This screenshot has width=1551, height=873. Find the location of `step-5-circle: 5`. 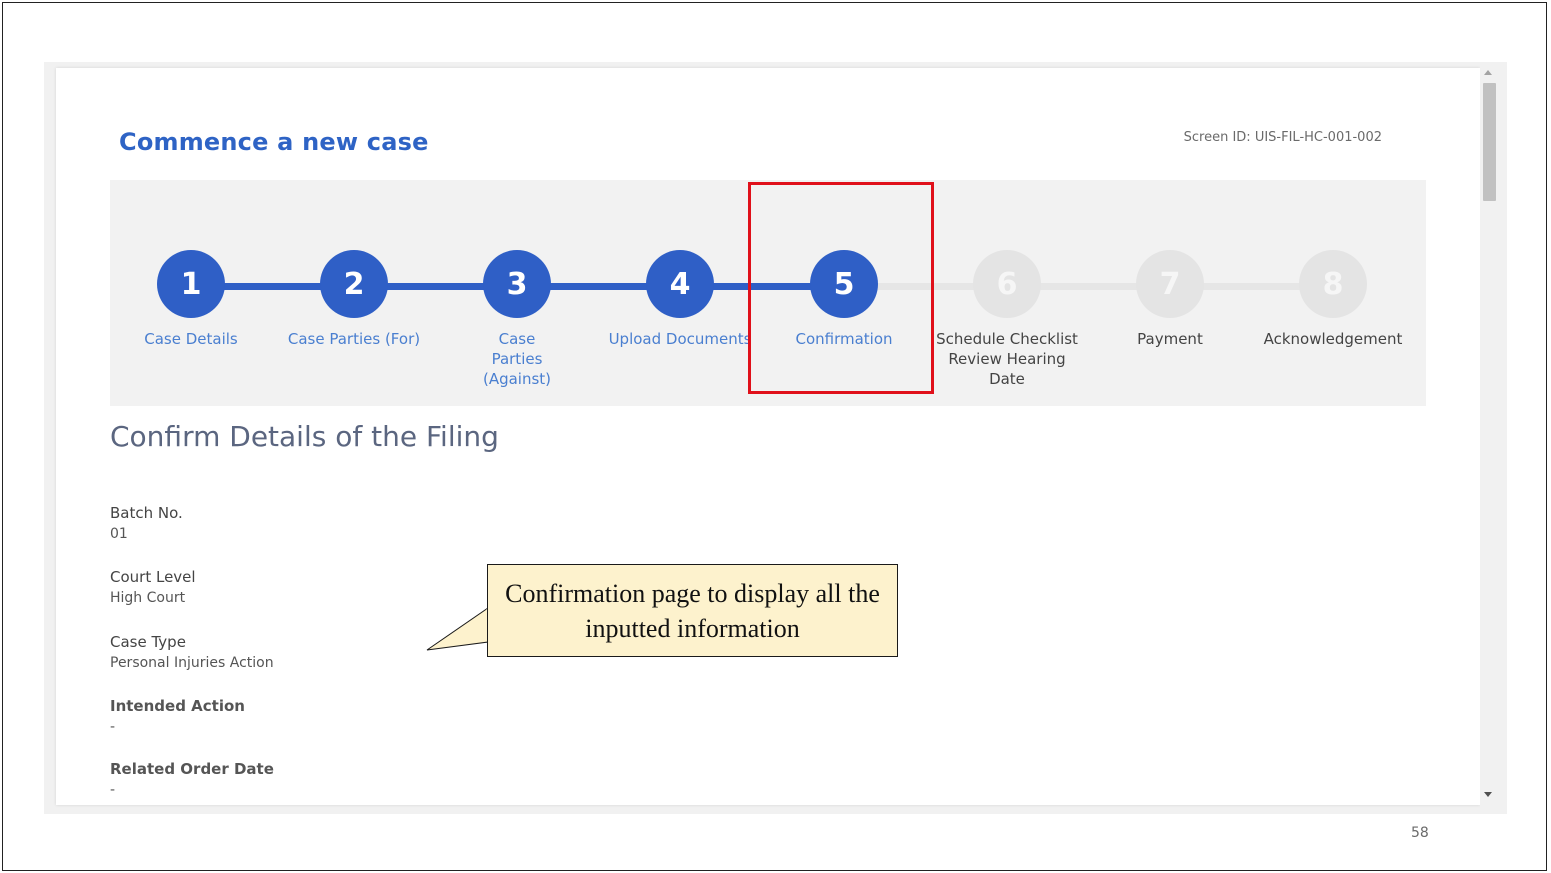

step-5-circle: 5 is located at coordinates (844, 284).